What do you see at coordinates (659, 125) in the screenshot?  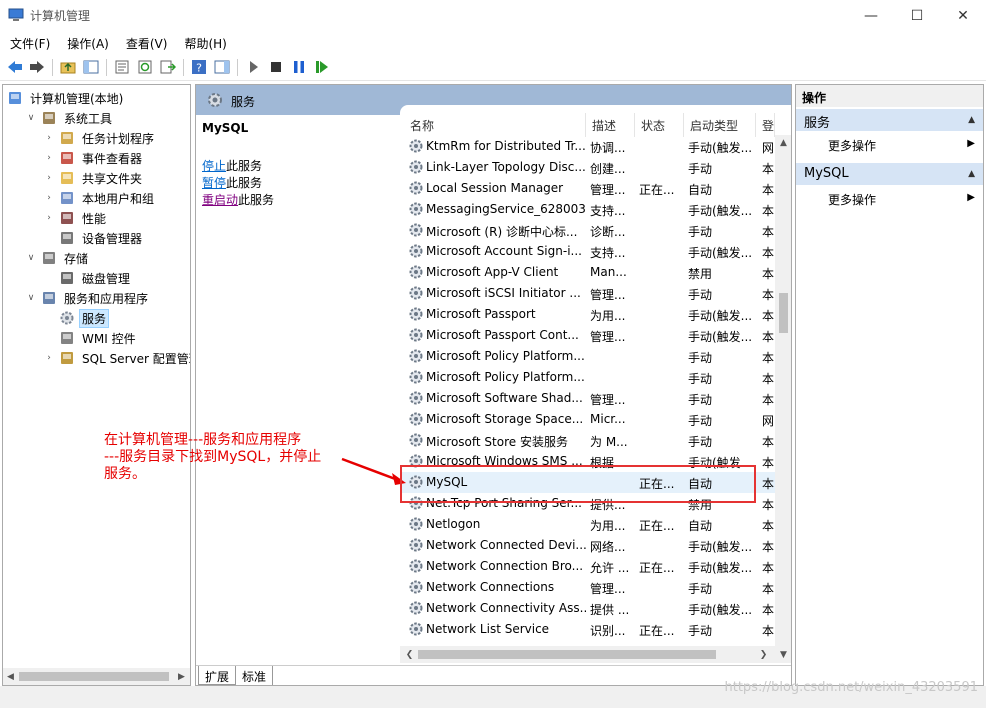 I see `column-status: 状态` at bounding box center [659, 125].